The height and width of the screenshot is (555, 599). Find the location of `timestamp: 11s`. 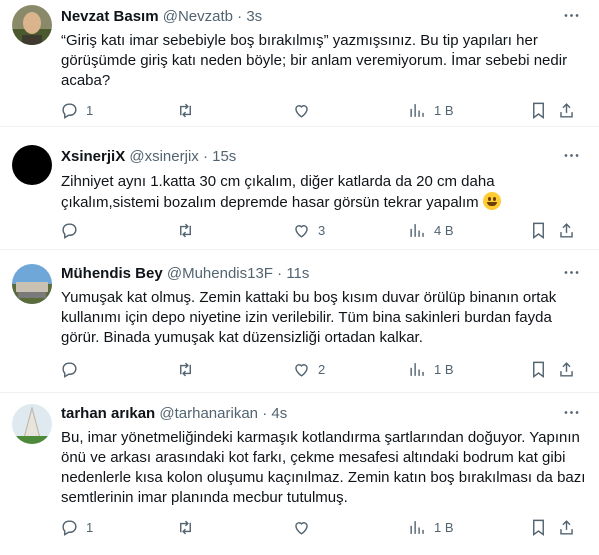

timestamp: 11s is located at coordinates (297, 273).